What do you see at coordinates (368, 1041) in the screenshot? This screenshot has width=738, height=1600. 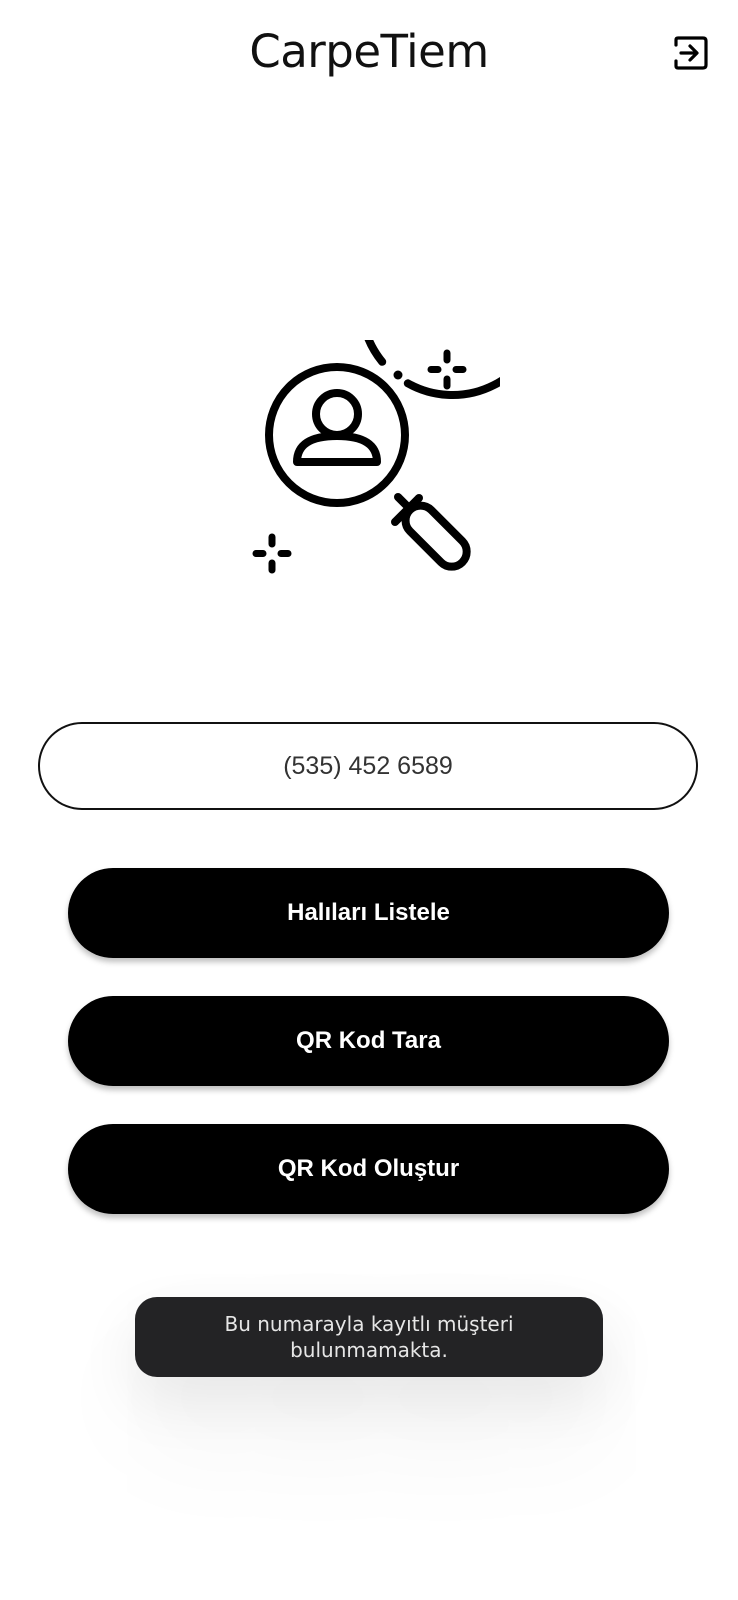 I see `scan-qr-button: QR Kod Tara` at bounding box center [368, 1041].